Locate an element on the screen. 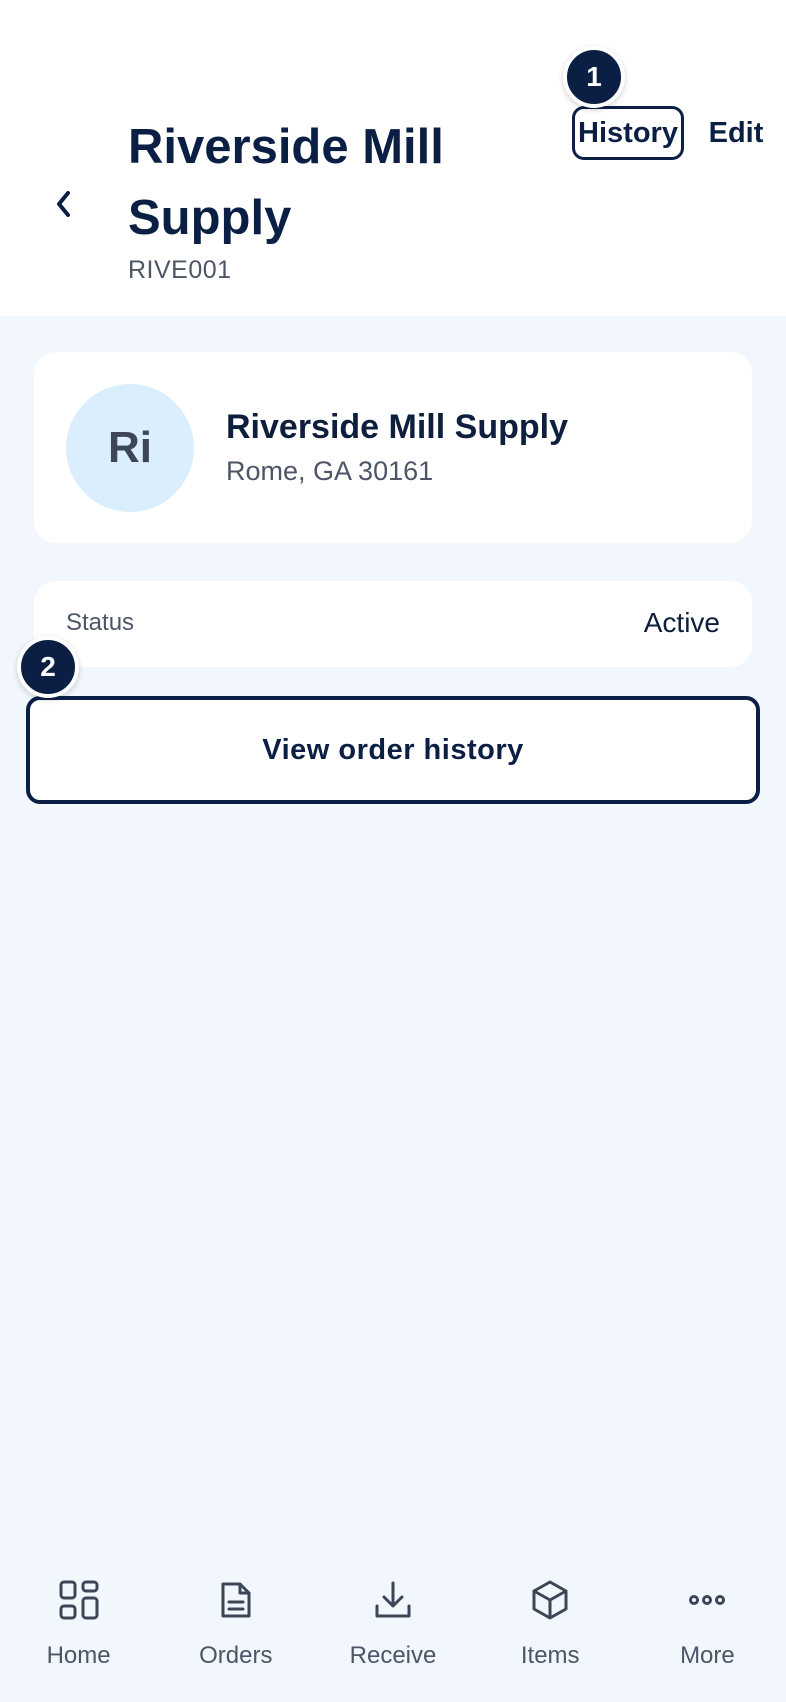  document-icon is located at coordinates (236, 1600).